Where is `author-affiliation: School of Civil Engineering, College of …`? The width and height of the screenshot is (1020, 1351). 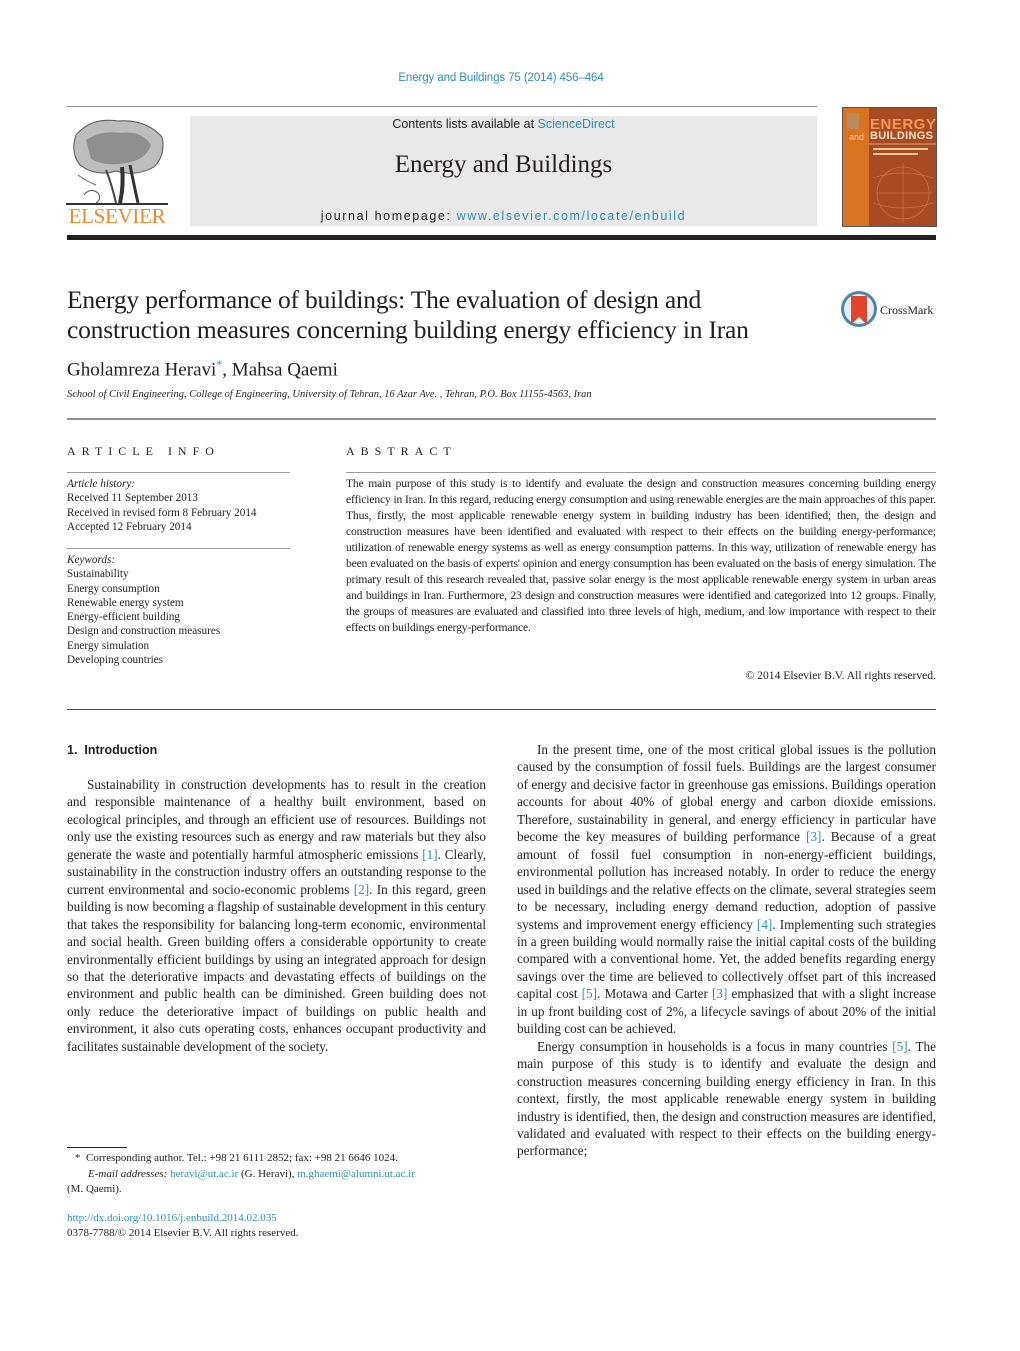 author-affiliation: School of Civil Engineering, College of … is located at coordinates (329, 394).